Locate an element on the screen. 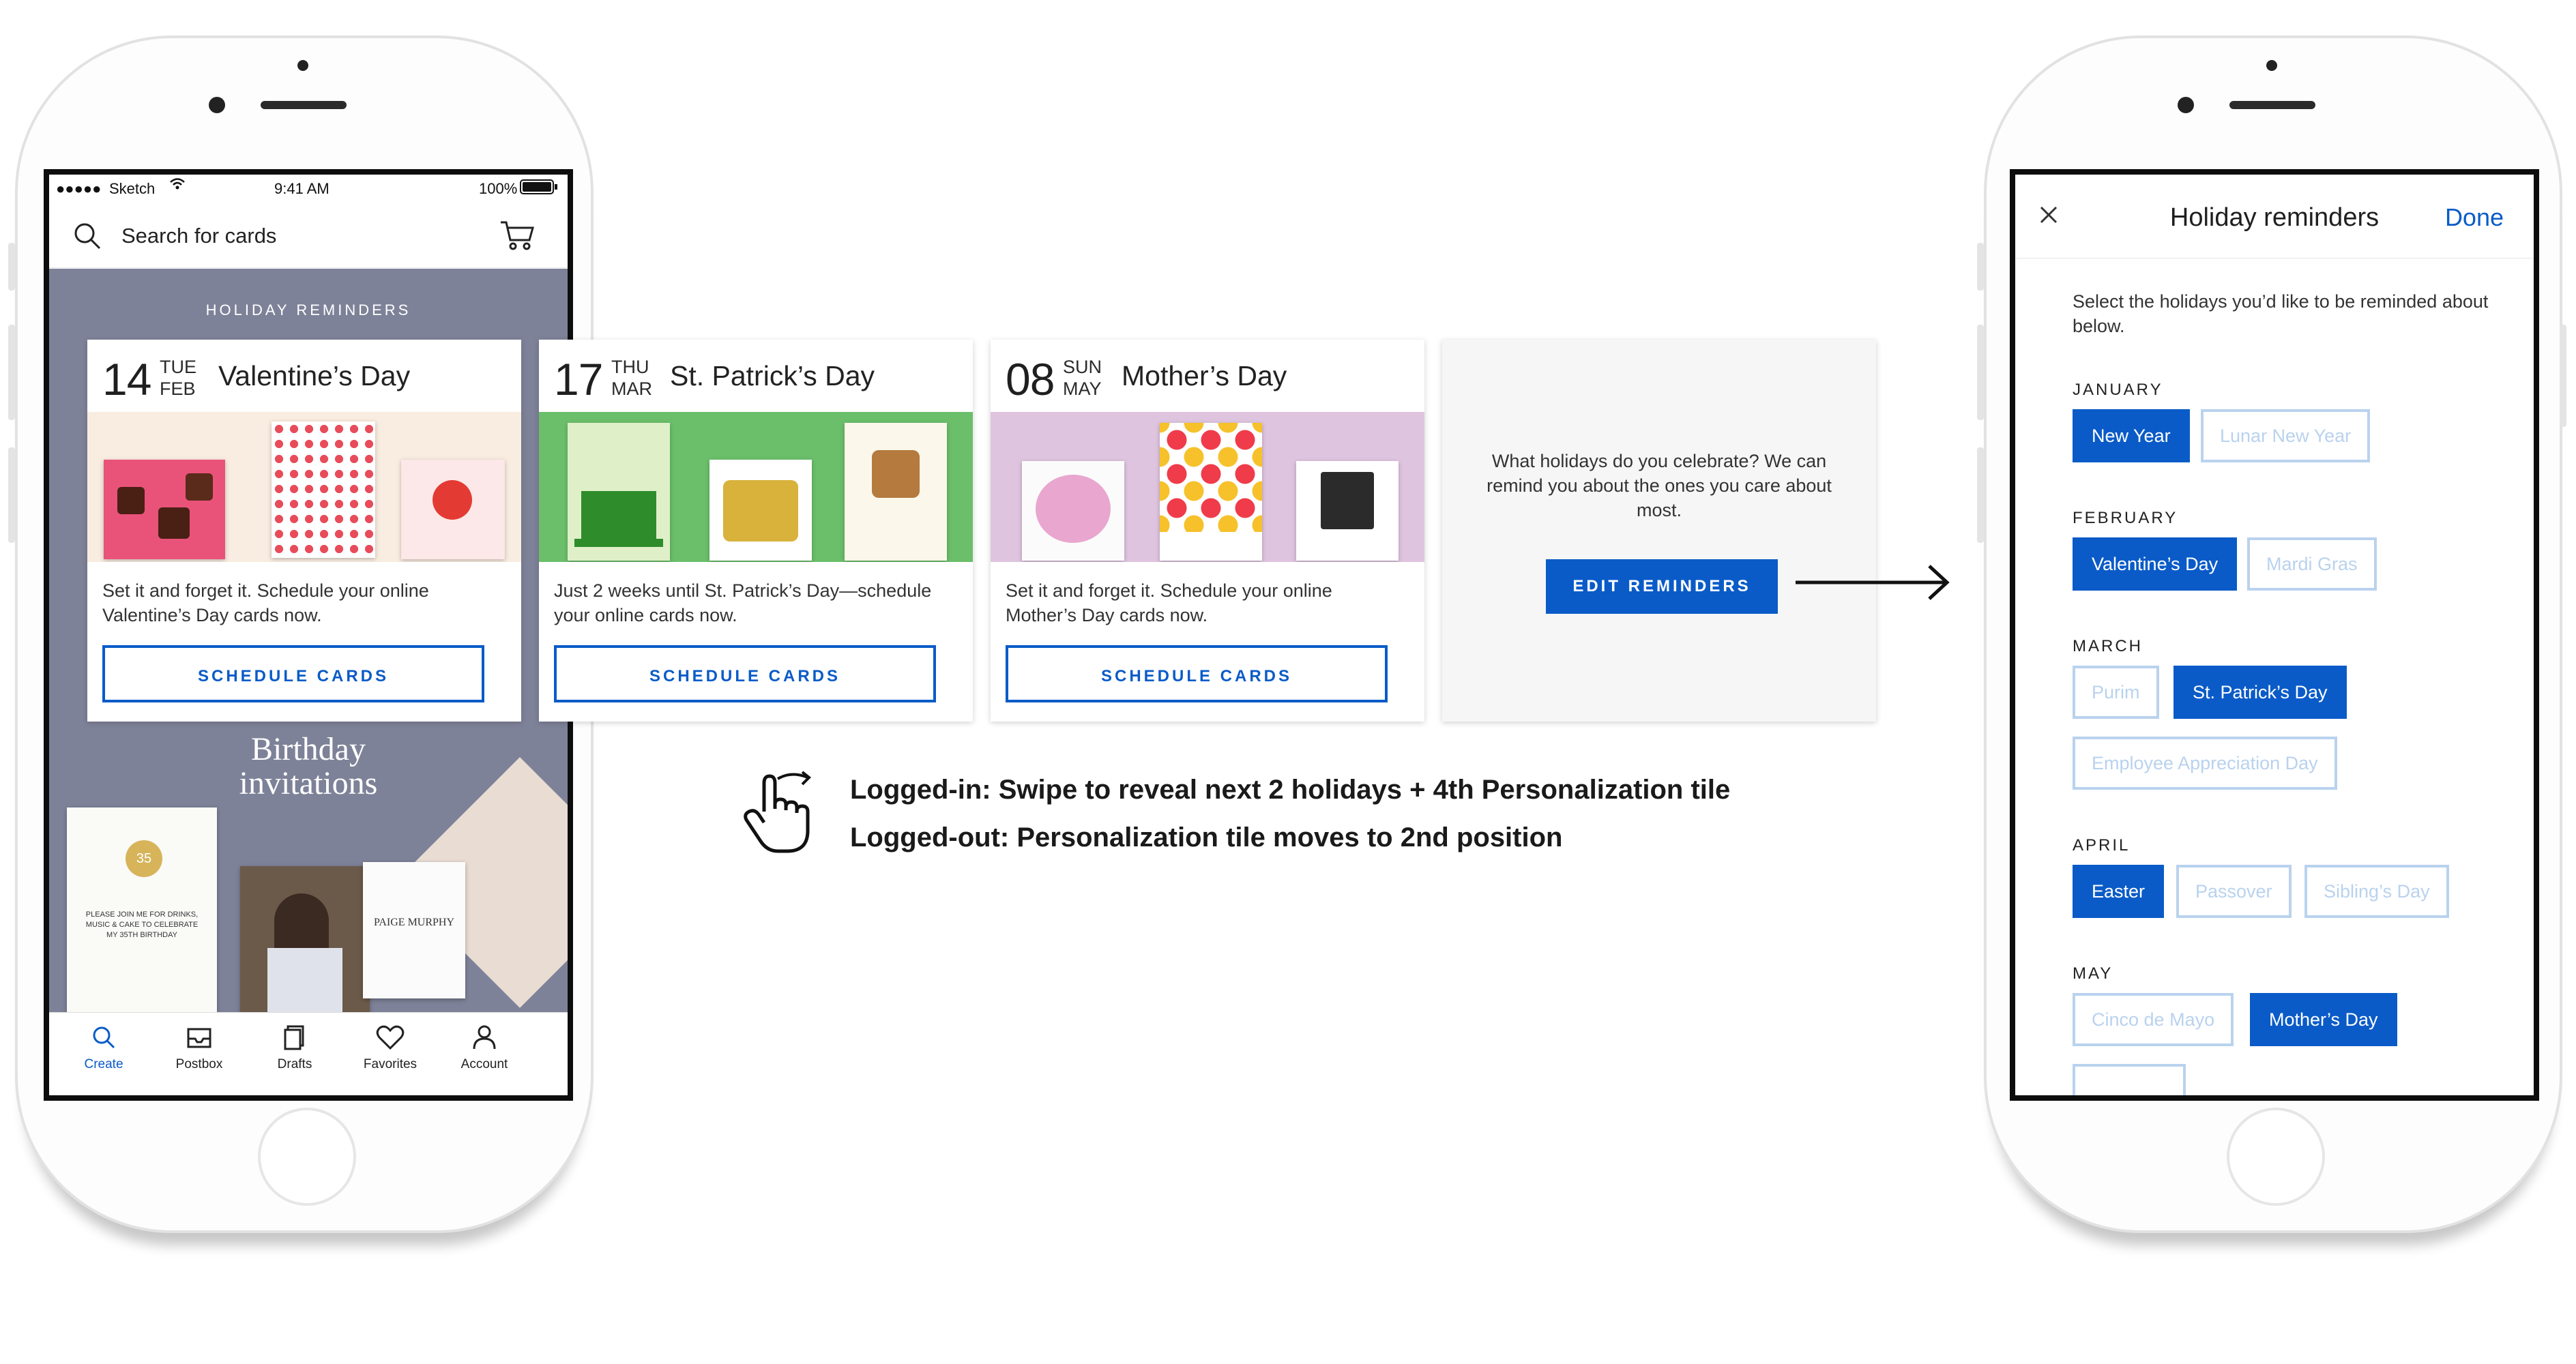  holiday-chip-easter: Easter is located at coordinates (2119, 892).